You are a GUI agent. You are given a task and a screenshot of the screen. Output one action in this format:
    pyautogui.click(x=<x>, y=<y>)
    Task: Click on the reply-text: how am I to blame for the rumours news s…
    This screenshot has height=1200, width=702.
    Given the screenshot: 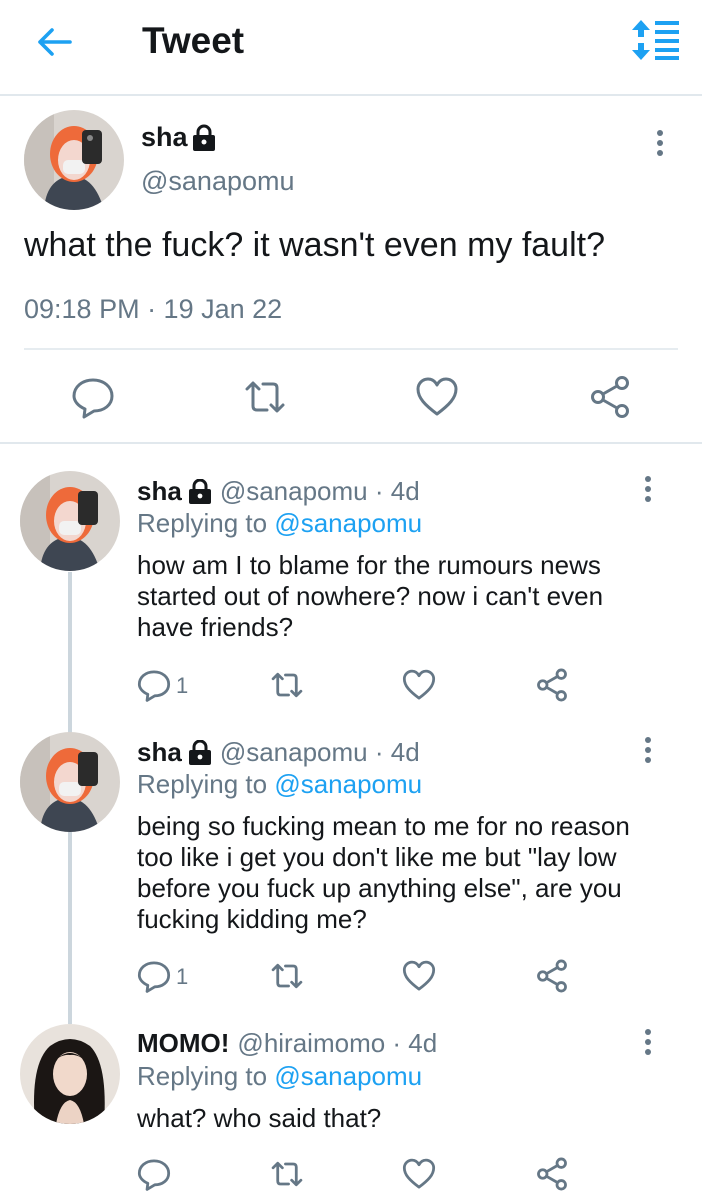 What is the action you would take?
    pyautogui.click(x=370, y=596)
    